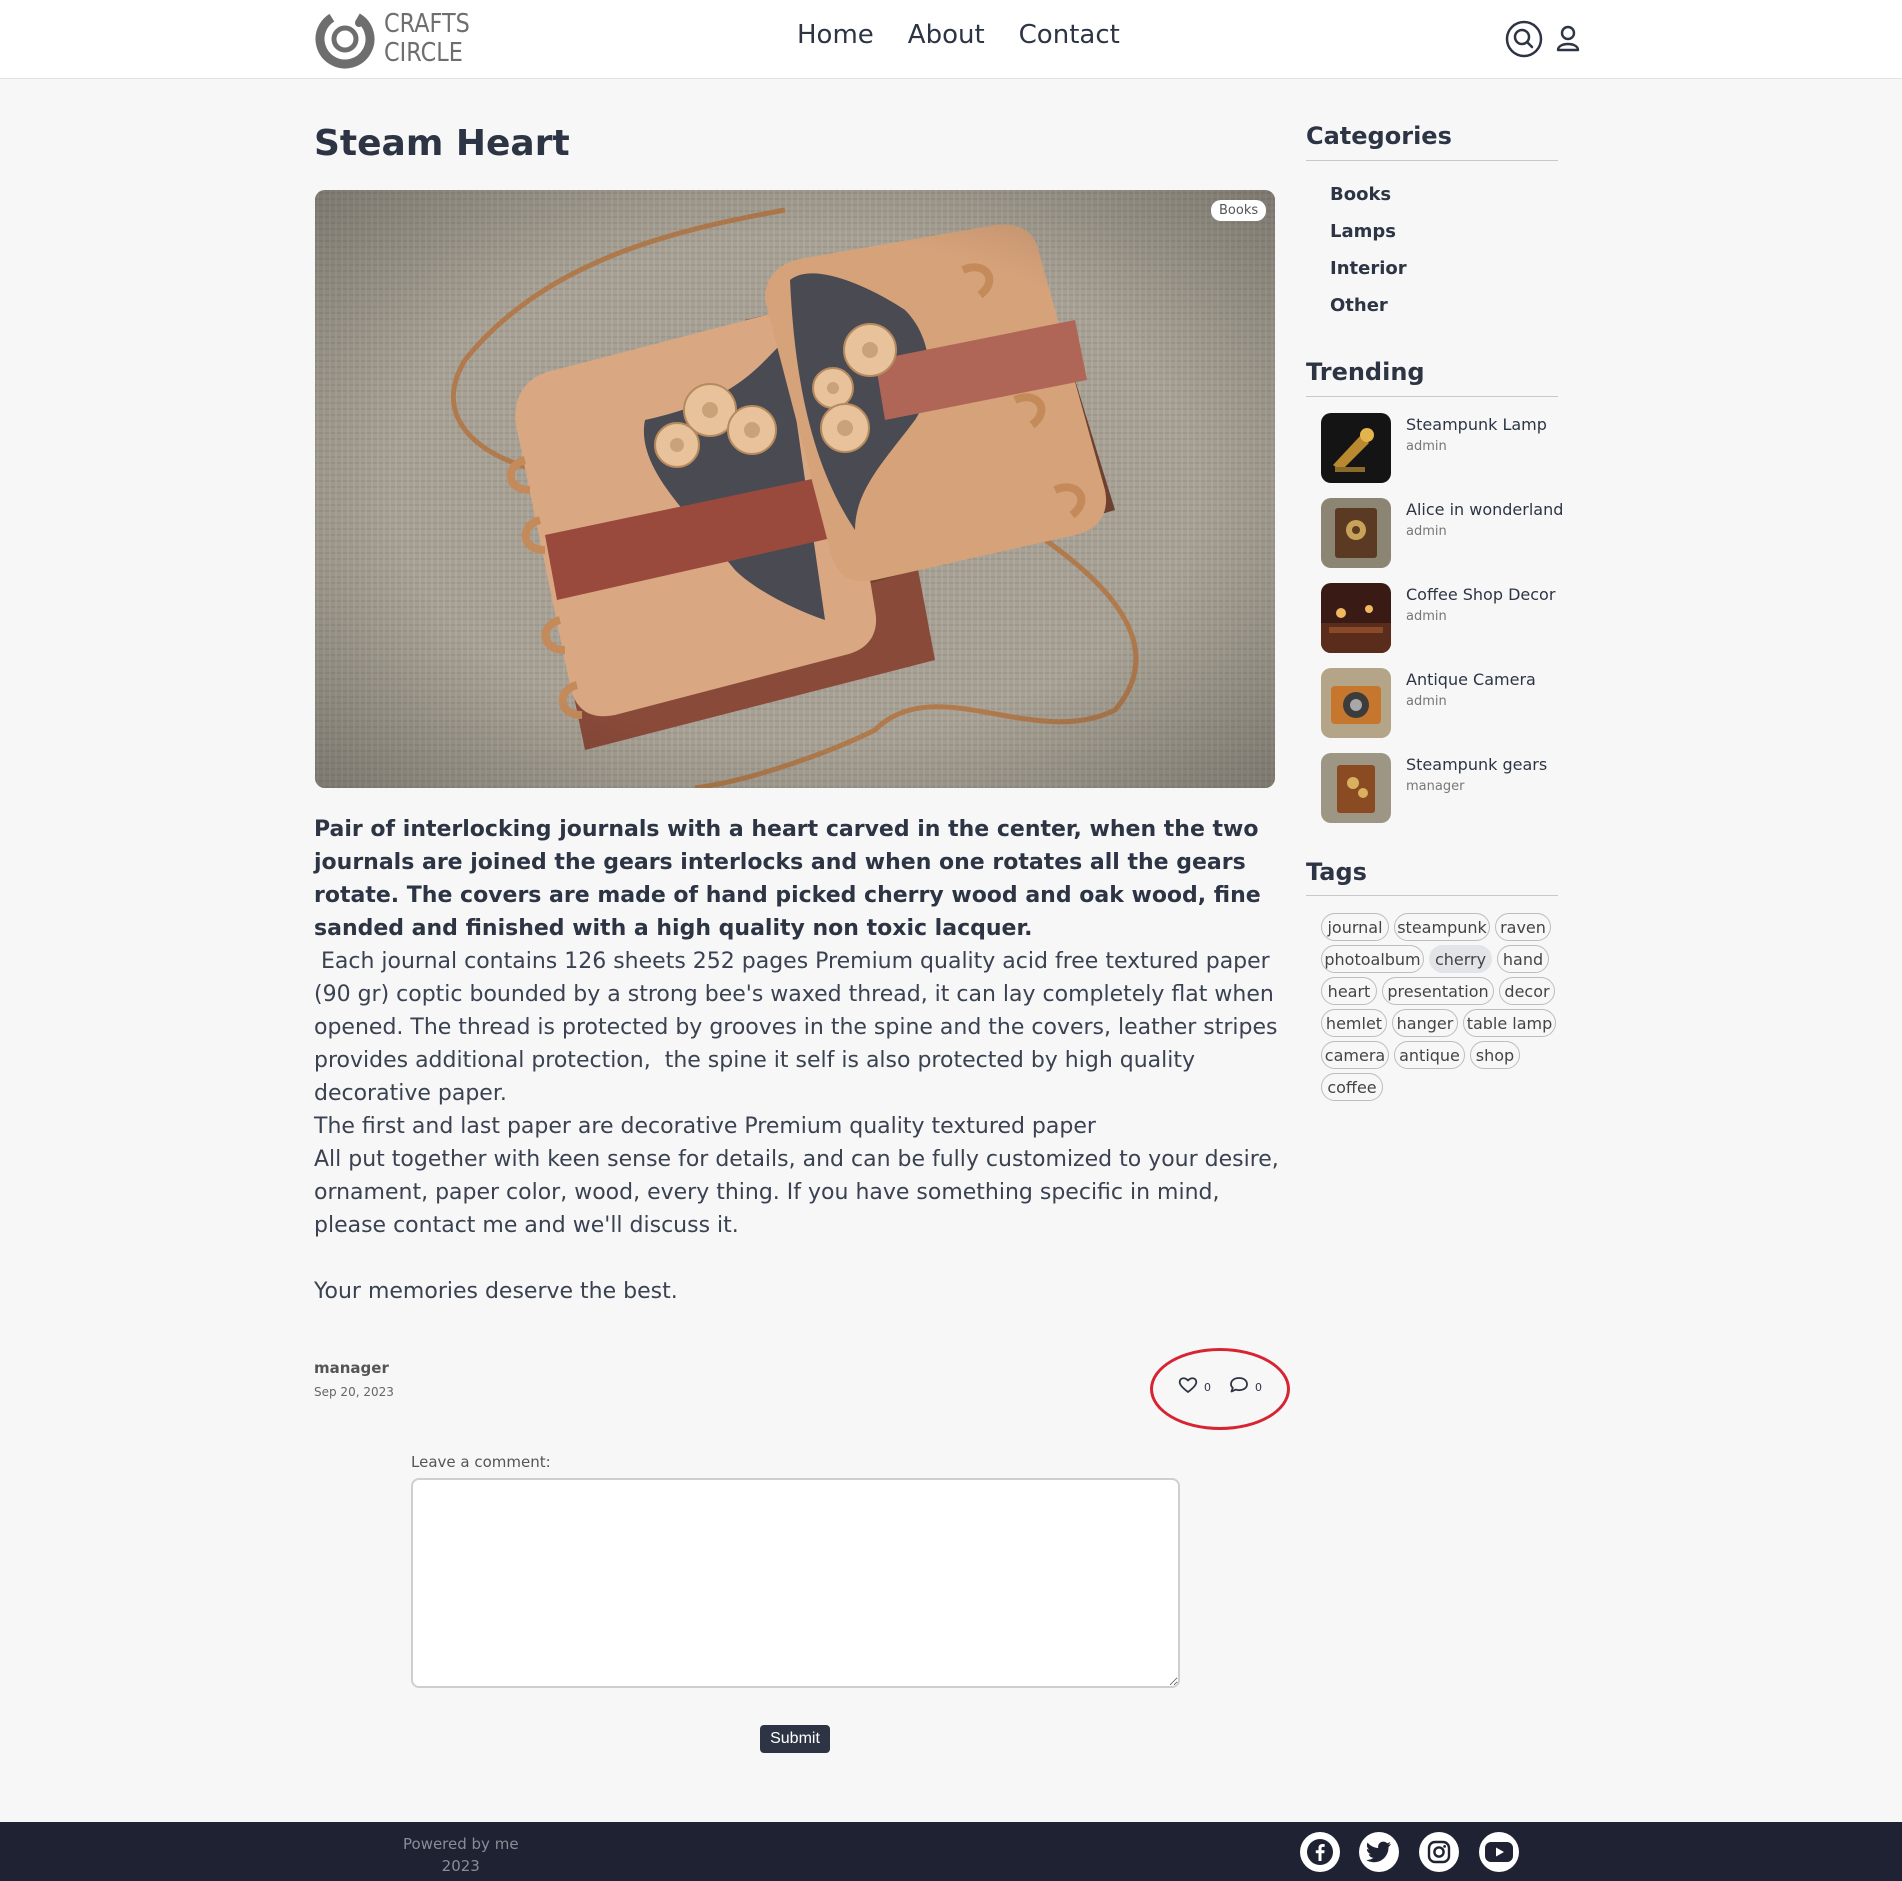  I want to click on tag-coffee: coffee, so click(1352, 1087).